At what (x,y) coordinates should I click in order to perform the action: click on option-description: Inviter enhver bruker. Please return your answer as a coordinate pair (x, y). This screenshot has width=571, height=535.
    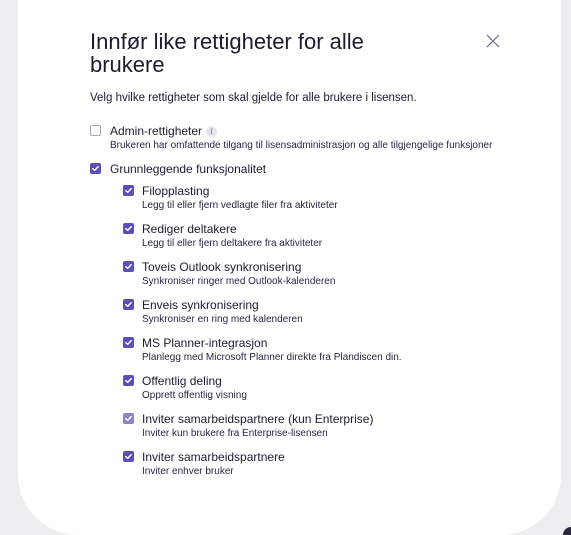
    Looking at the image, I should click on (188, 471).